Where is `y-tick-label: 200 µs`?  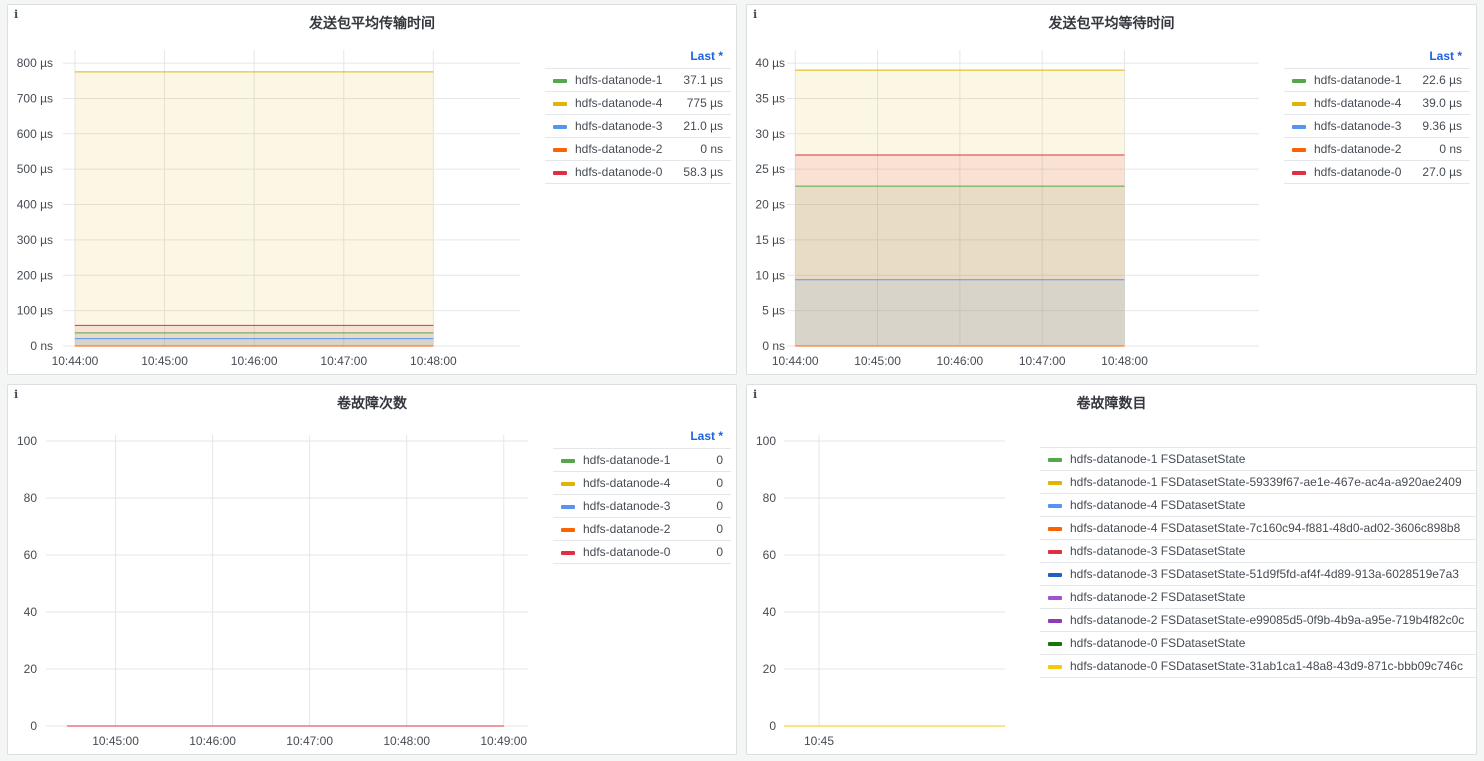
y-tick-label: 200 µs is located at coordinates (35, 275).